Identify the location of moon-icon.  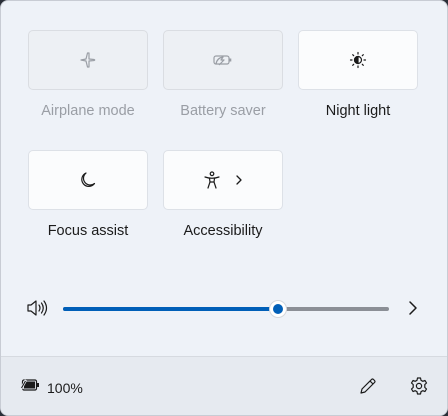
(88, 180).